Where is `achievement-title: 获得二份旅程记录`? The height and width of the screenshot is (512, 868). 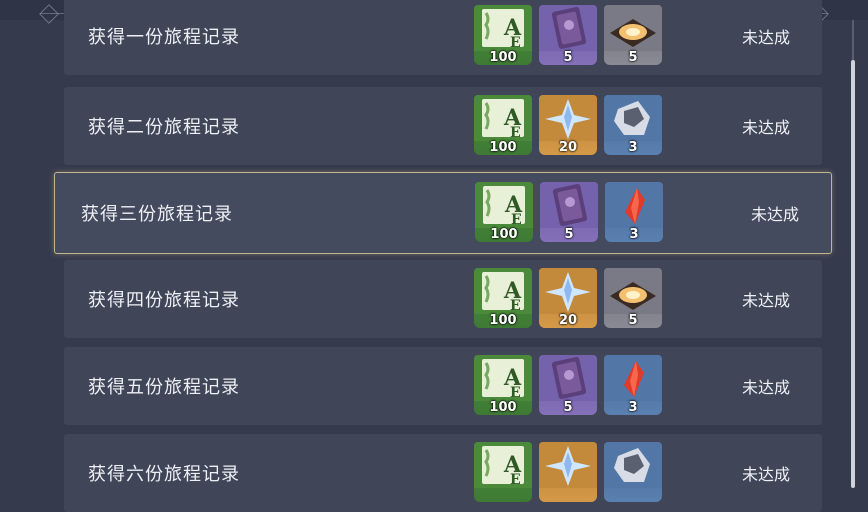
achievement-title: 获得二份旅程记录 is located at coordinates (164, 127).